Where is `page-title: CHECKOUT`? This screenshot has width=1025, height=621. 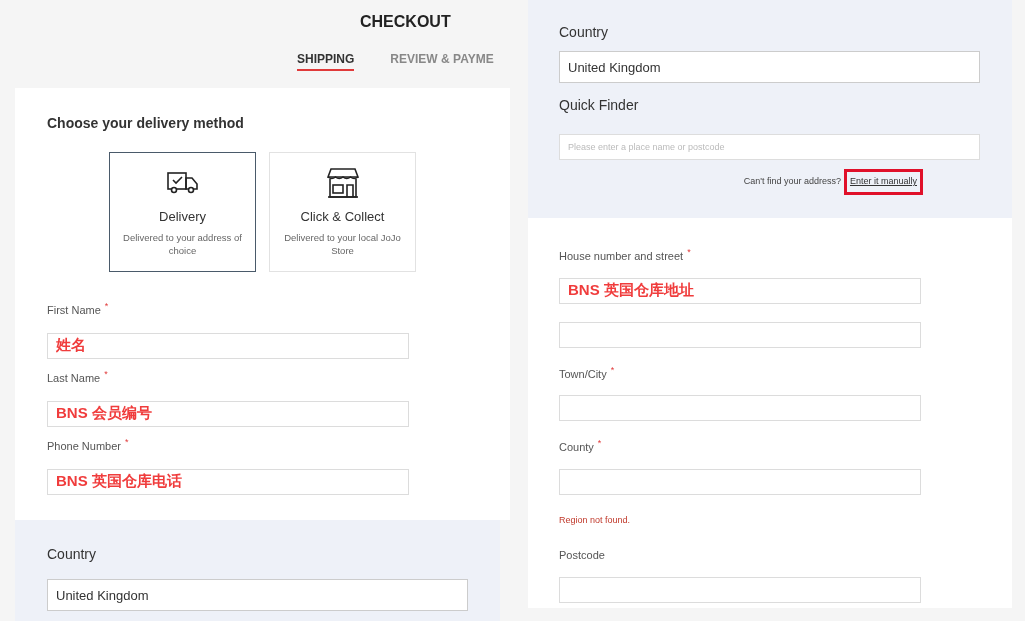 page-title: CHECKOUT is located at coordinates (405, 22).